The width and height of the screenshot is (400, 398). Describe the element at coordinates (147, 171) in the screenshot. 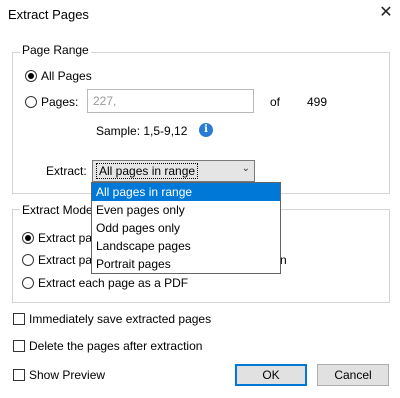

I see `extract-select-value: All pages in range` at that location.